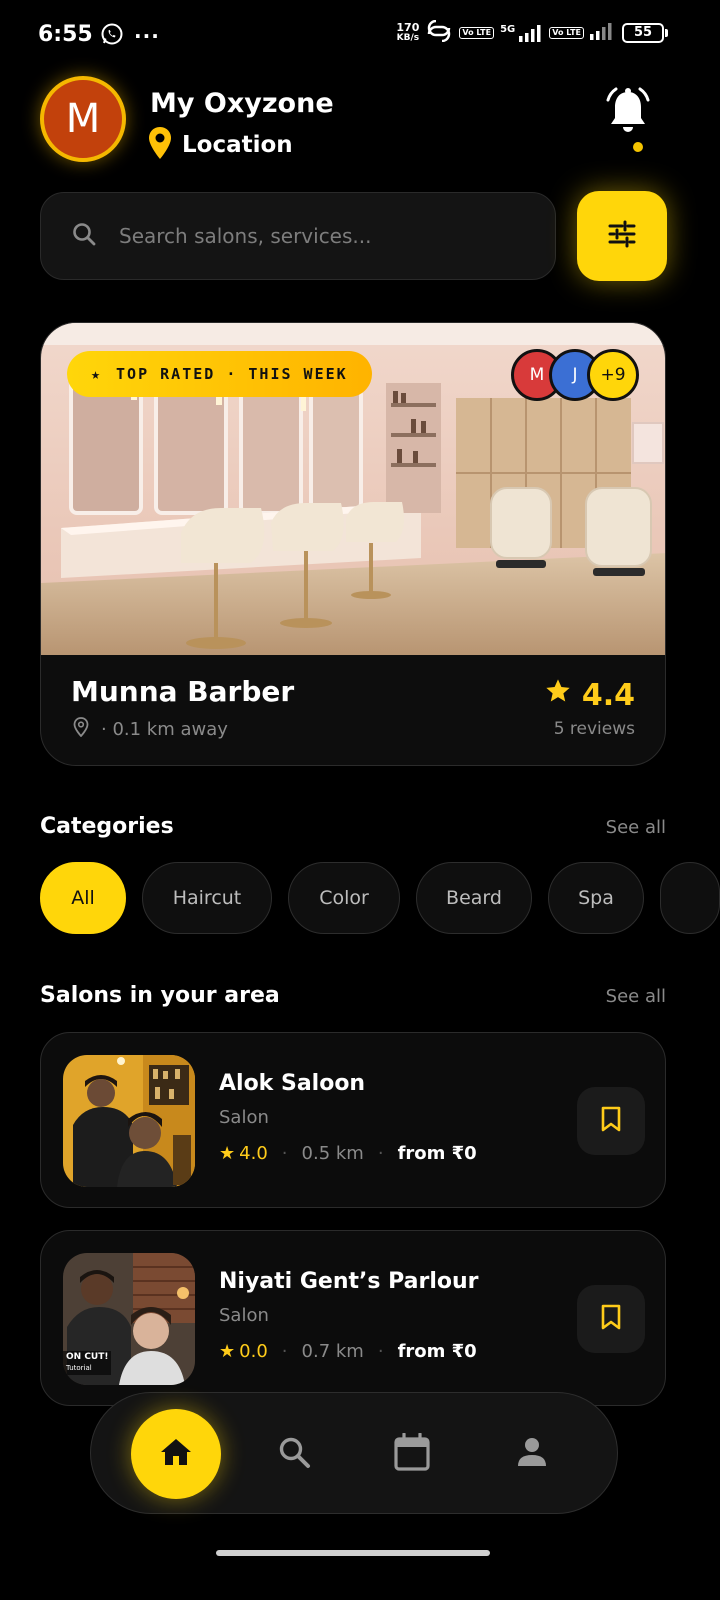 This screenshot has height=1600, width=720. I want to click on home-icon, so click(176, 1454).